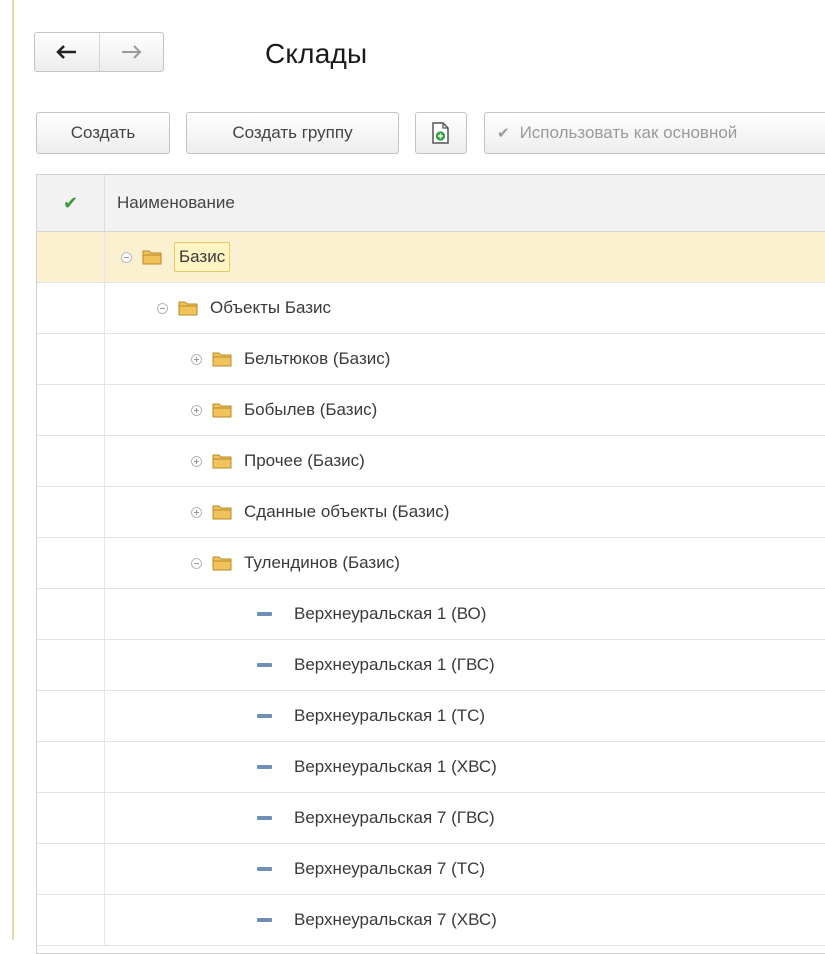 The width and height of the screenshot is (825, 954). I want to click on forward-button, so click(131, 52).